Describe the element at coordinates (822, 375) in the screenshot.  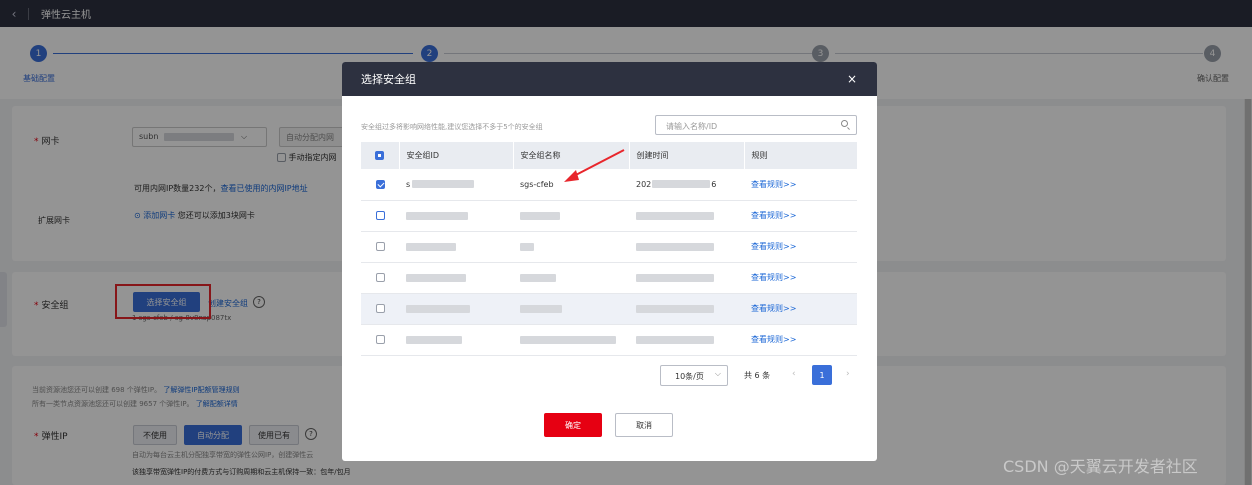
I see `page-1-button: 1` at that location.